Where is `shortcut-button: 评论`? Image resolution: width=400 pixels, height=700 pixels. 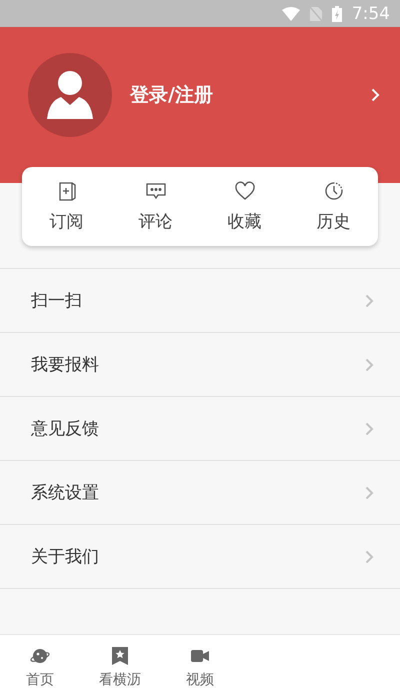
shortcut-button: 评论 is located at coordinates (155, 206).